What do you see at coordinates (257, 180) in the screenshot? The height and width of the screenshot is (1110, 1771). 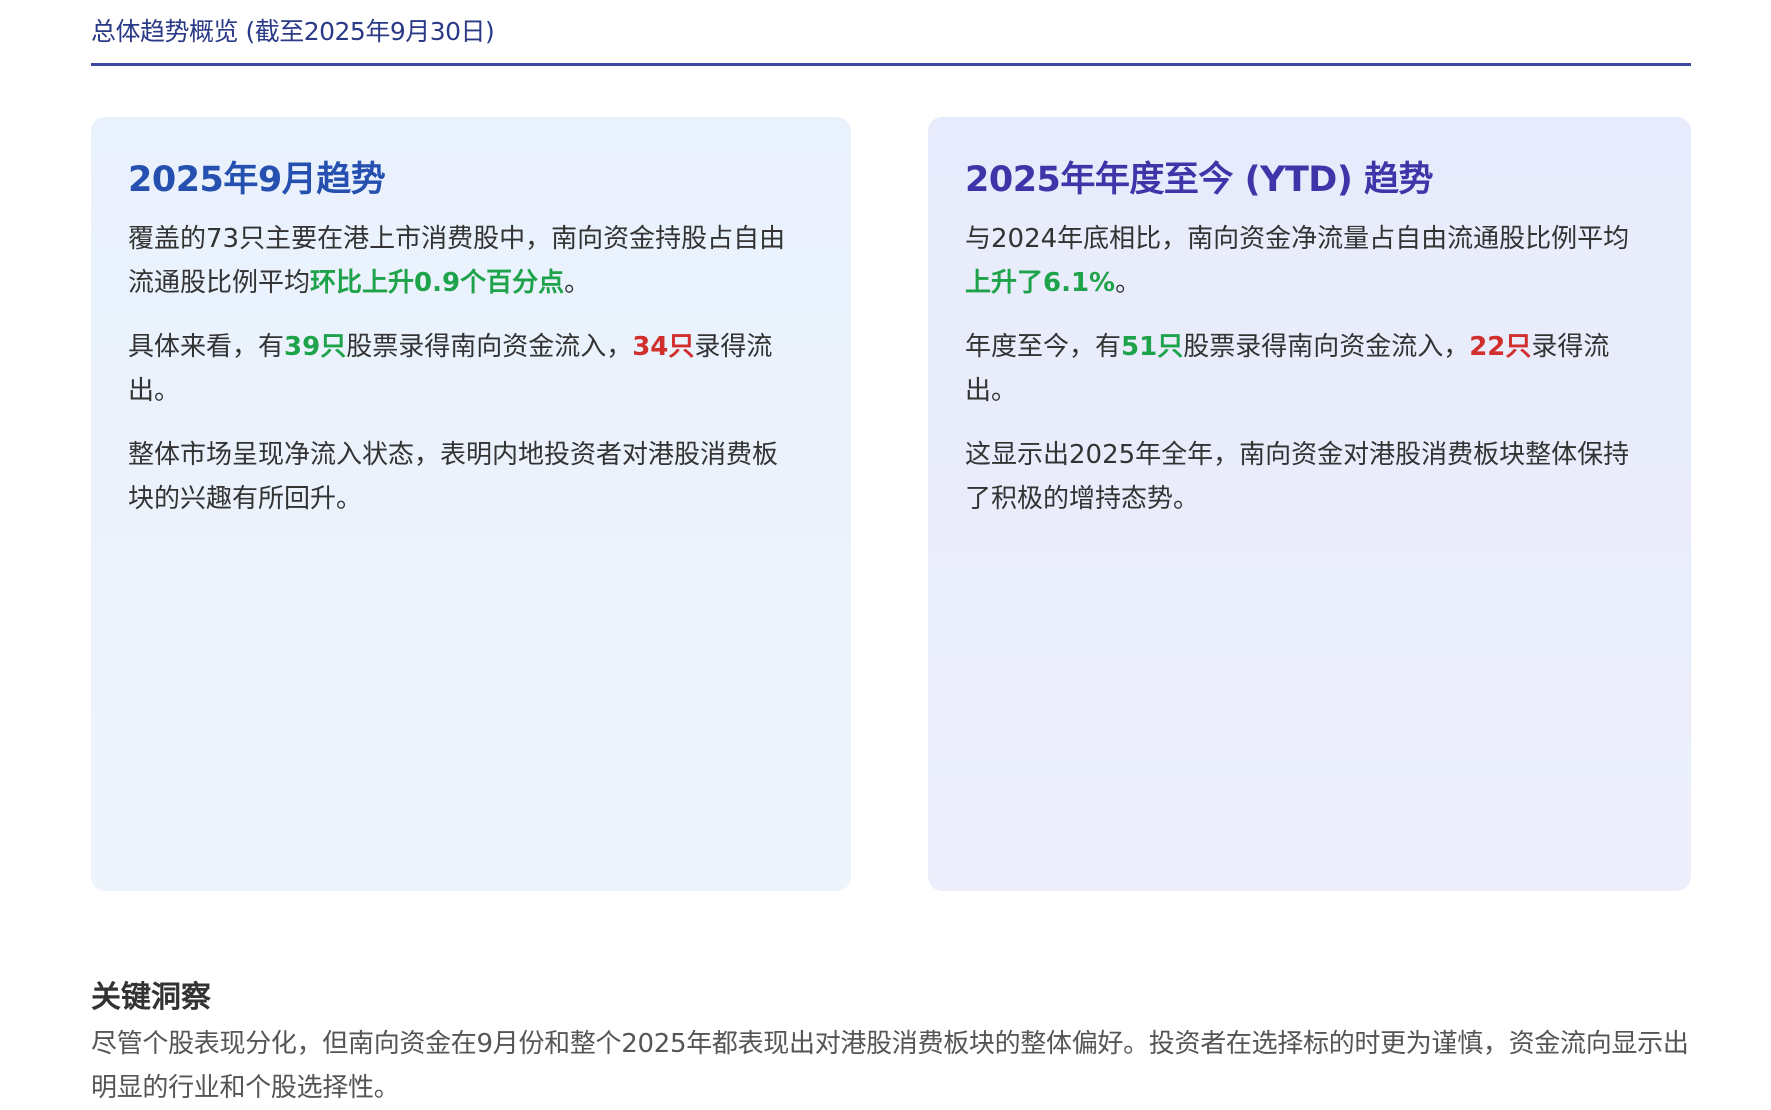 I see `september-trend-title: 2025年9月趋势` at bounding box center [257, 180].